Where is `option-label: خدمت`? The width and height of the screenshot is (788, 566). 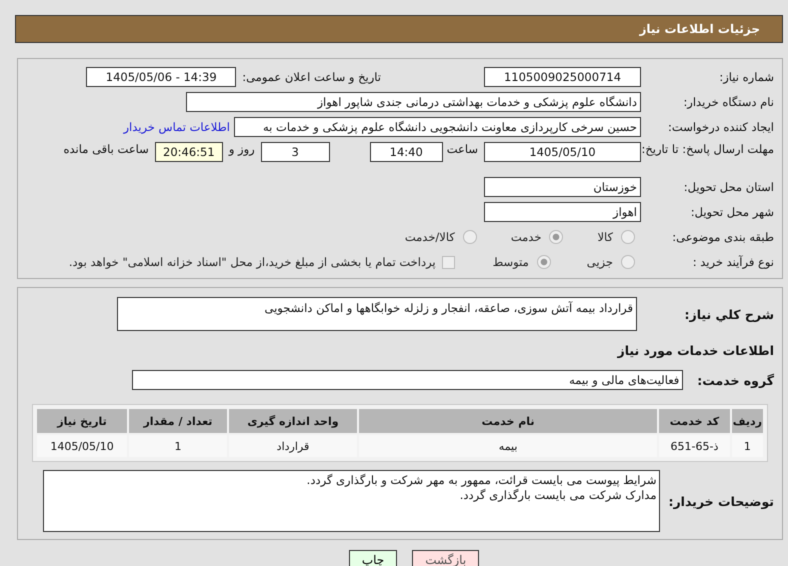 option-label: خدمت is located at coordinates (526, 237).